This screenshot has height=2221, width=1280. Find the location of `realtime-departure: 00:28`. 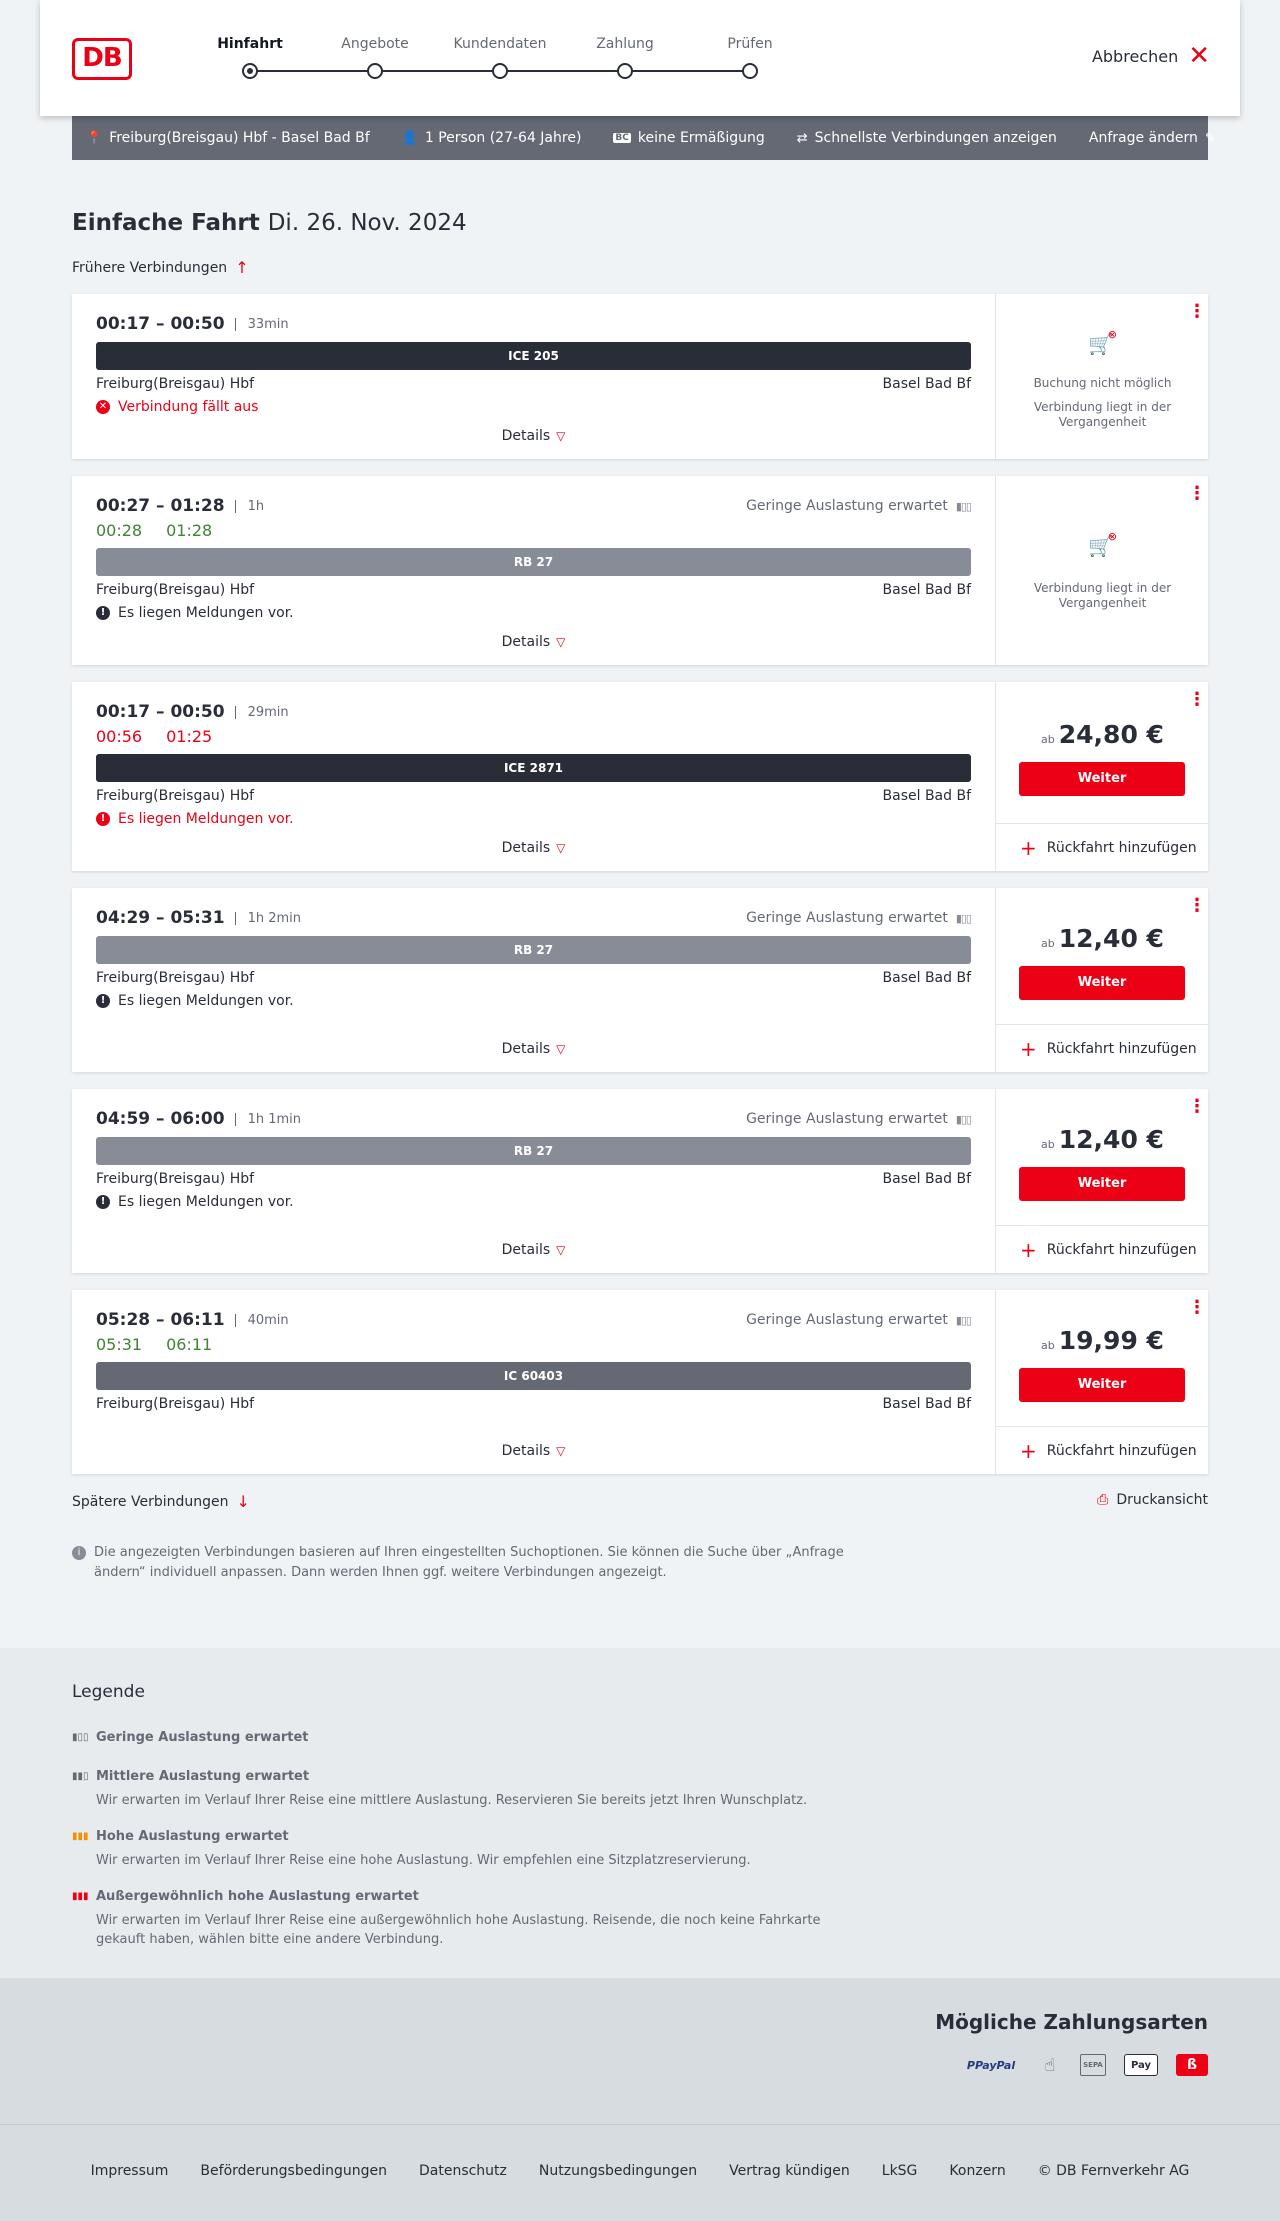

realtime-departure: 00:28 is located at coordinates (119, 530).